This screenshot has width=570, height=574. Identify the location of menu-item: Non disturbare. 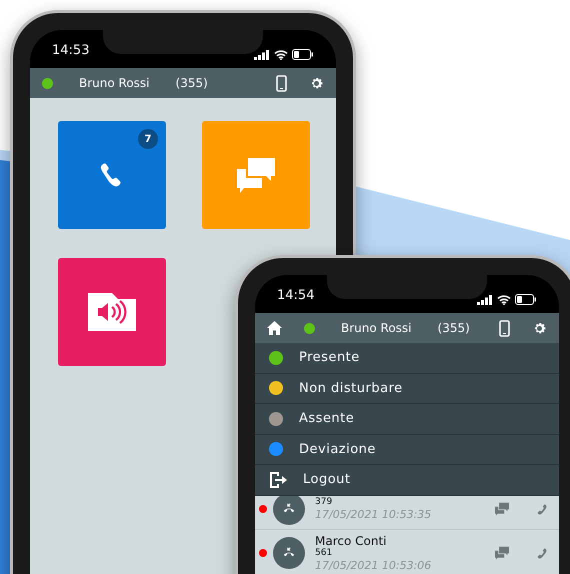
(407, 389).